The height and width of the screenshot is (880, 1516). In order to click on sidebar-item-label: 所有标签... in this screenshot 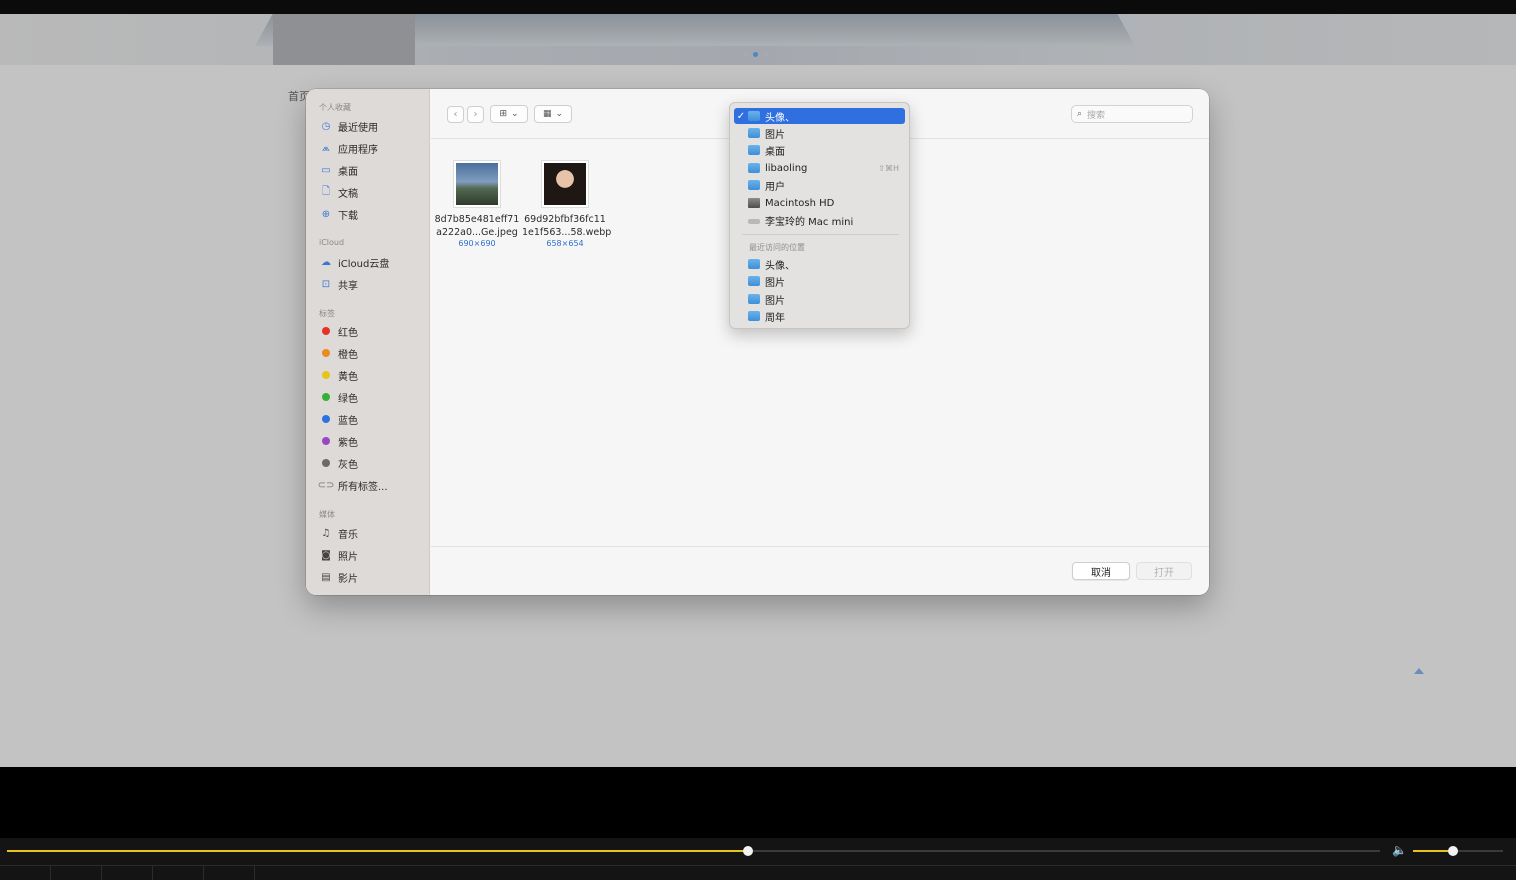, I will do `click(363, 487)`.